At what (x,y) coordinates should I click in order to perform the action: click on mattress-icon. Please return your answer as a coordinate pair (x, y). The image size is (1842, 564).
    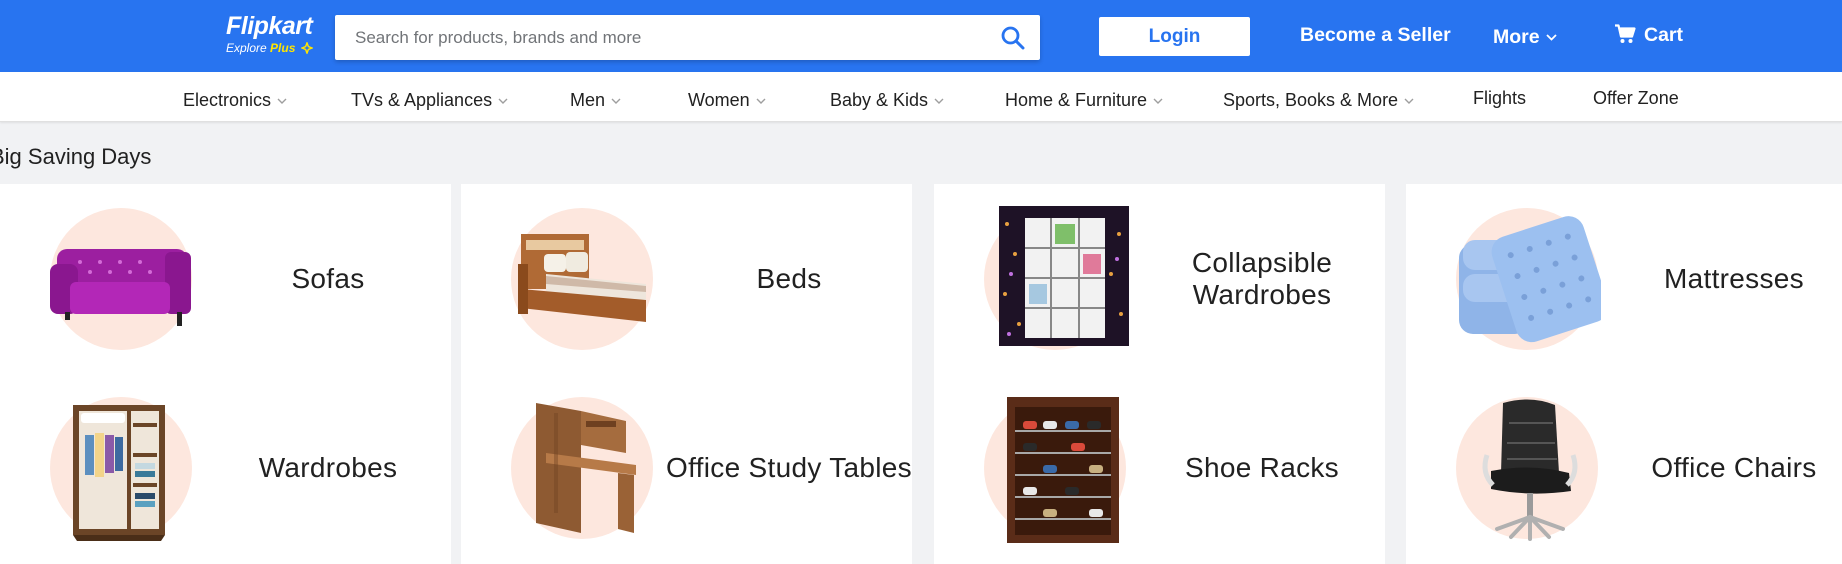
    Looking at the image, I should click on (1530, 279).